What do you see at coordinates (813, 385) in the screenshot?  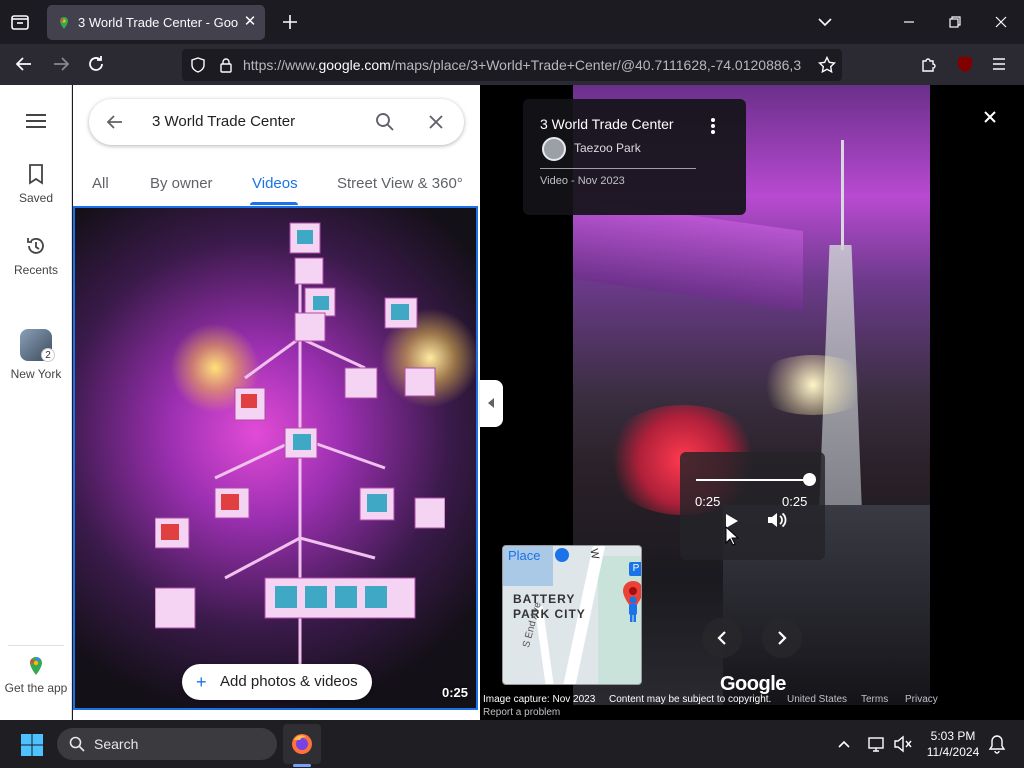 I see `light-glow` at bounding box center [813, 385].